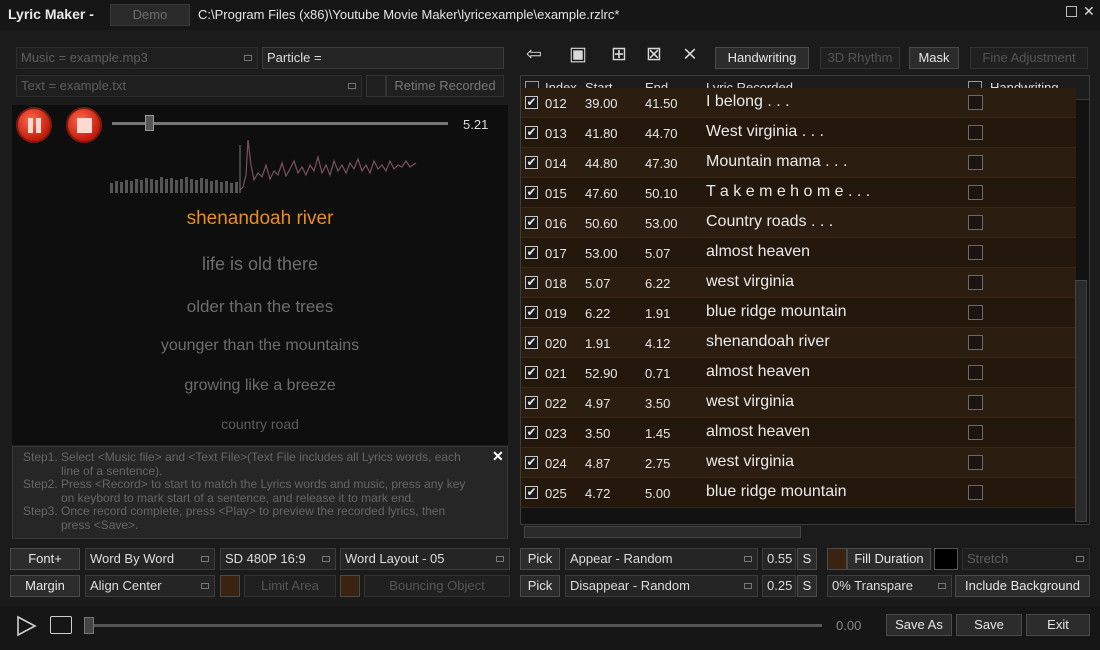 This screenshot has width=1100, height=650. What do you see at coordinates (657, 433) in the screenshot?
I see `row-end: 1.45` at bounding box center [657, 433].